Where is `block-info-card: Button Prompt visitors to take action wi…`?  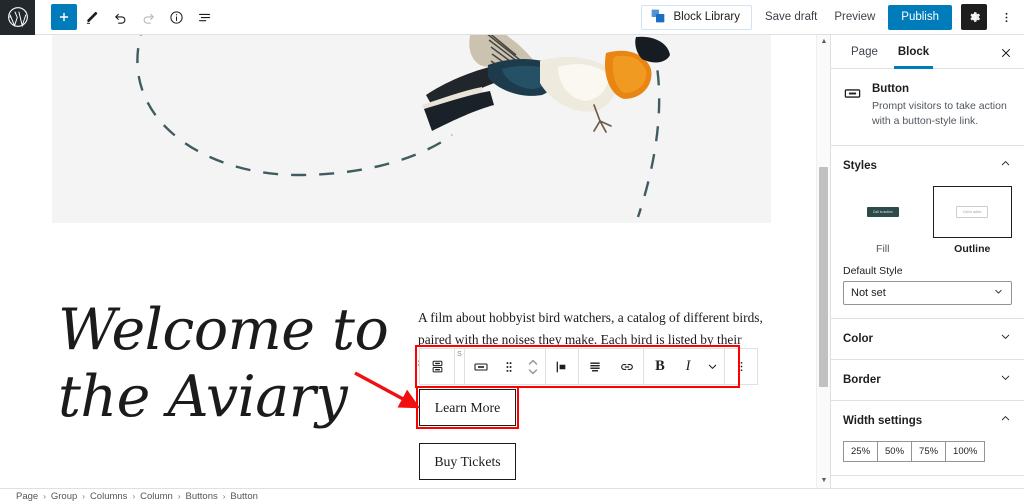
block-info-card: Button Prompt visitors to take action wi… is located at coordinates (927, 107).